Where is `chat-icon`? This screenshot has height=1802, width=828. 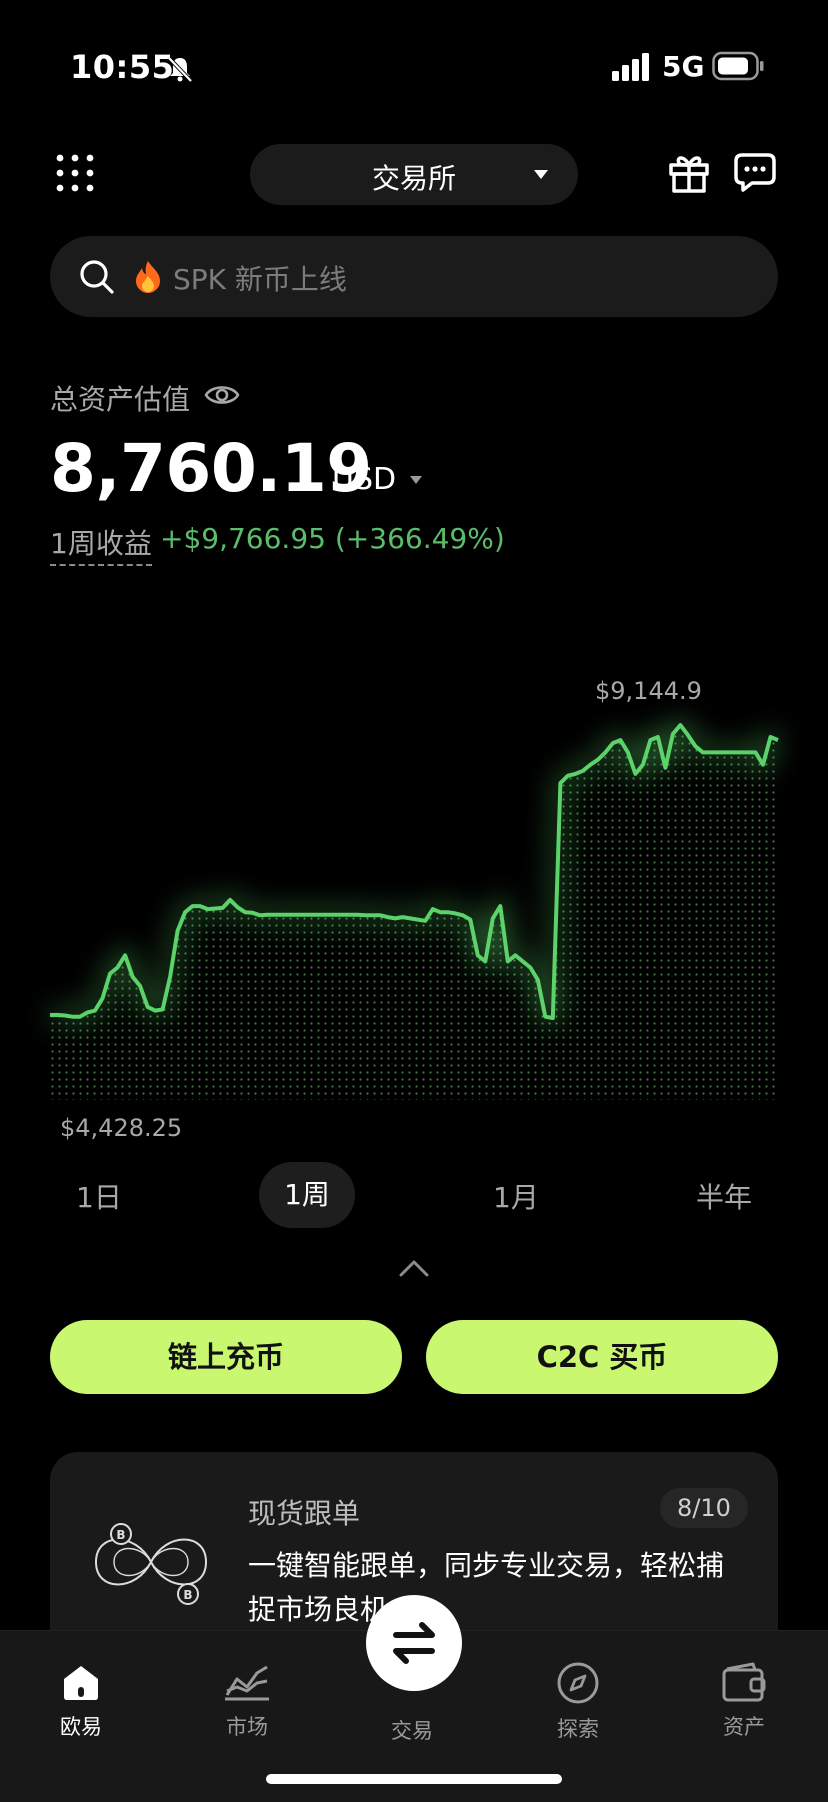 chat-icon is located at coordinates (755, 172).